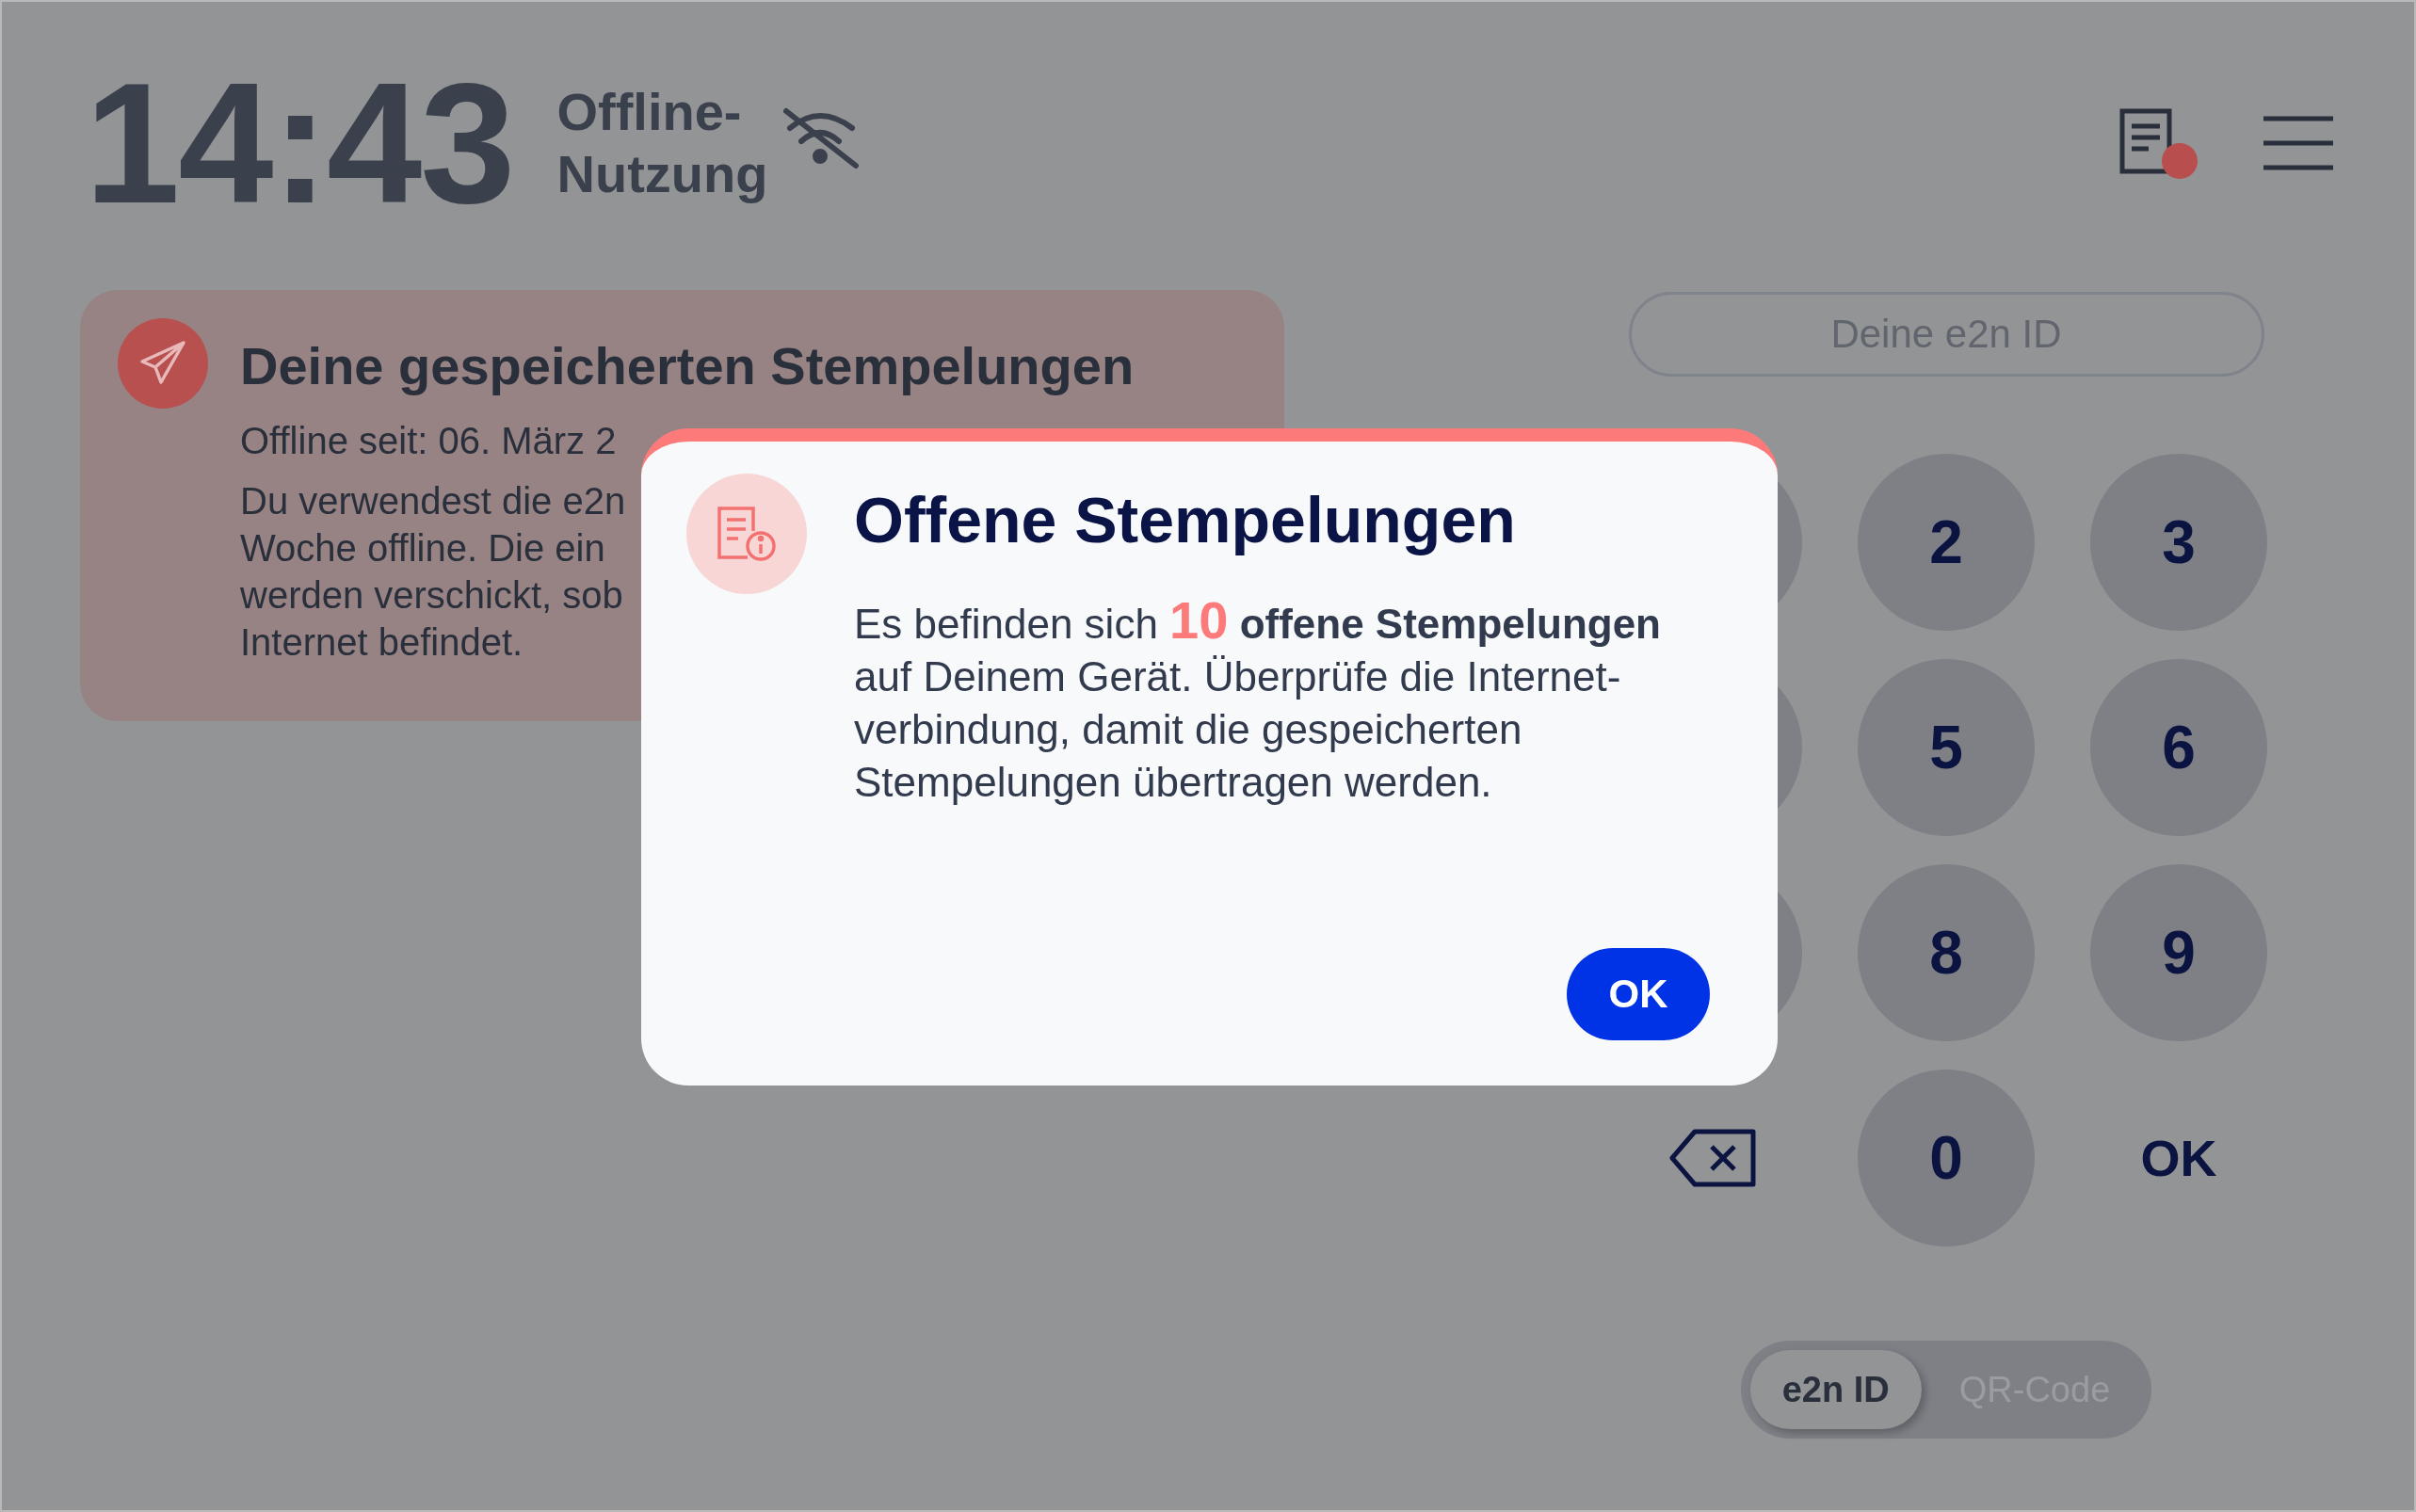 This screenshot has height=1512, width=2416. I want to click on backspace-icon, so click(1713, 1158).